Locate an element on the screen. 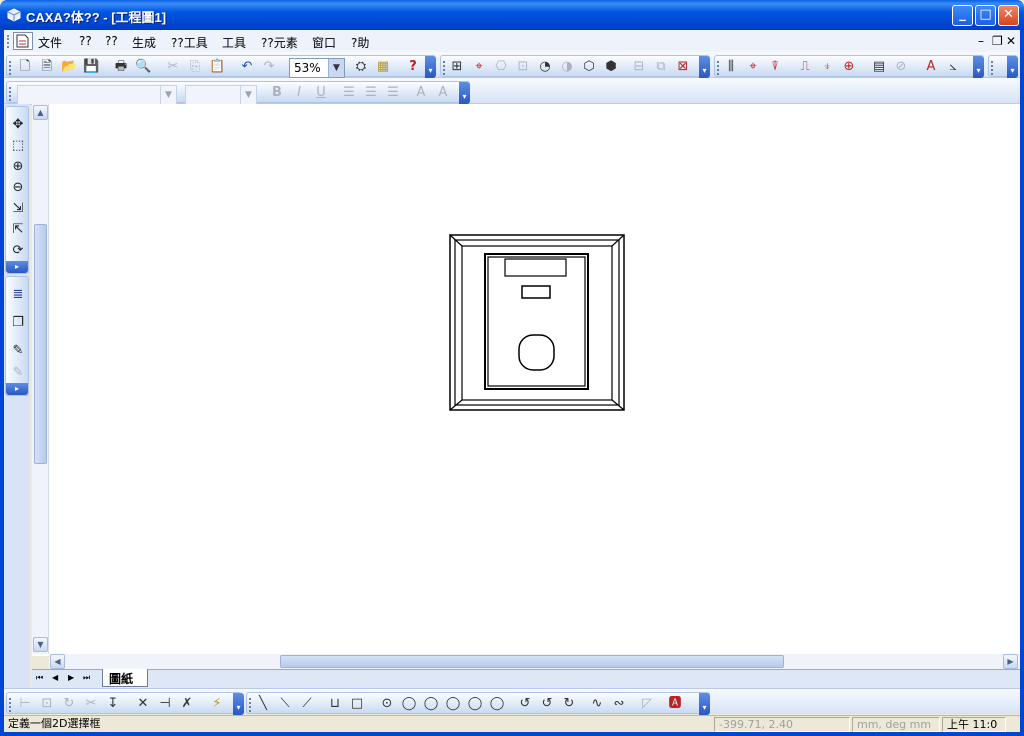 The image size is (1024, 736). auxiliary-view-icon: ⊡ is located at coordinates (523, 67).